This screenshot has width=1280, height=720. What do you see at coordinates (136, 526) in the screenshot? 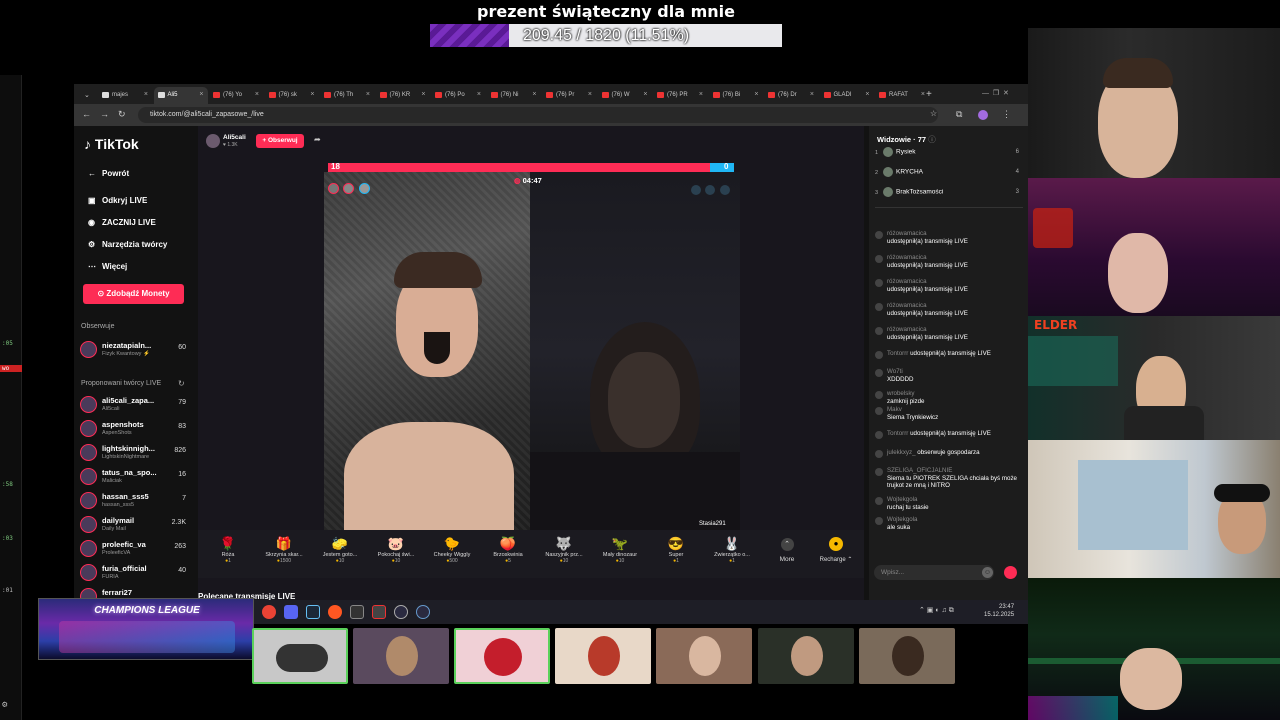
I see `suggested-creator: dailymail Daily Mail 2.3K` at bounding box center [136, 526].